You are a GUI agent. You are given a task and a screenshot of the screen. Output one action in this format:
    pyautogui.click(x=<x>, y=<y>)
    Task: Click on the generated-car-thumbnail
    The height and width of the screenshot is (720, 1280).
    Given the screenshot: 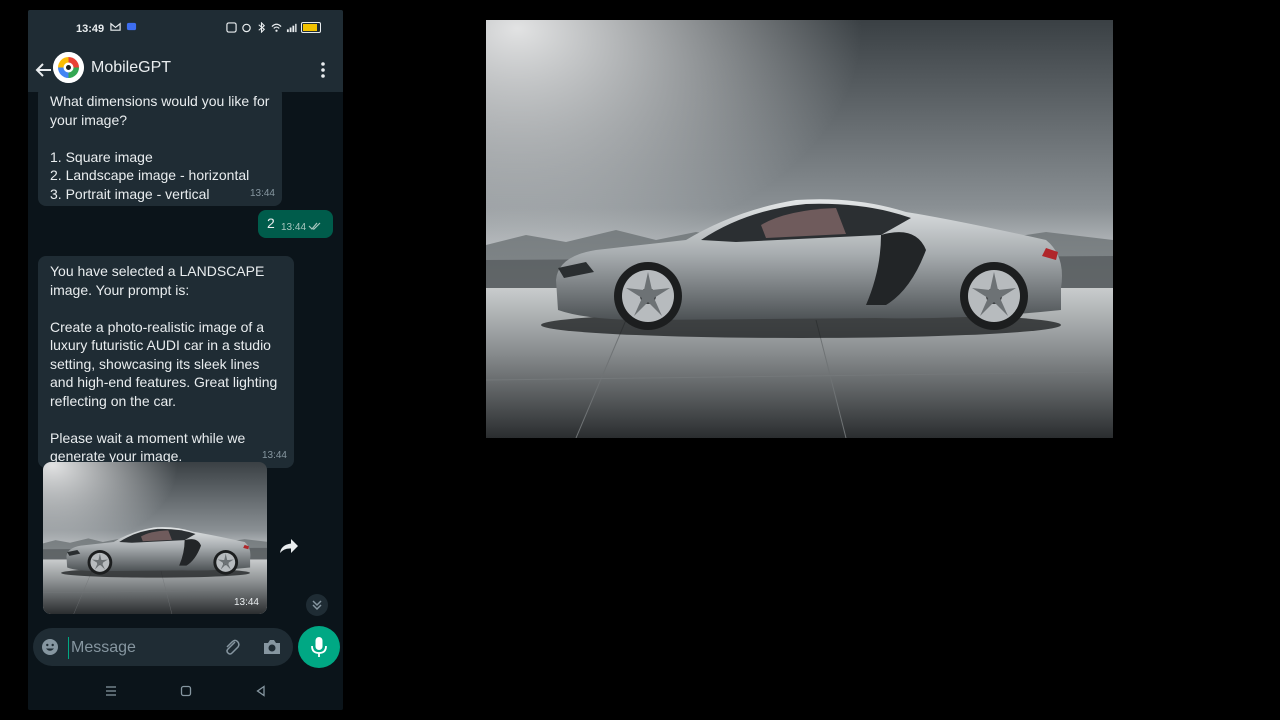 What is the action you would take?
    pyautogui.click(x=155, y=538)
    